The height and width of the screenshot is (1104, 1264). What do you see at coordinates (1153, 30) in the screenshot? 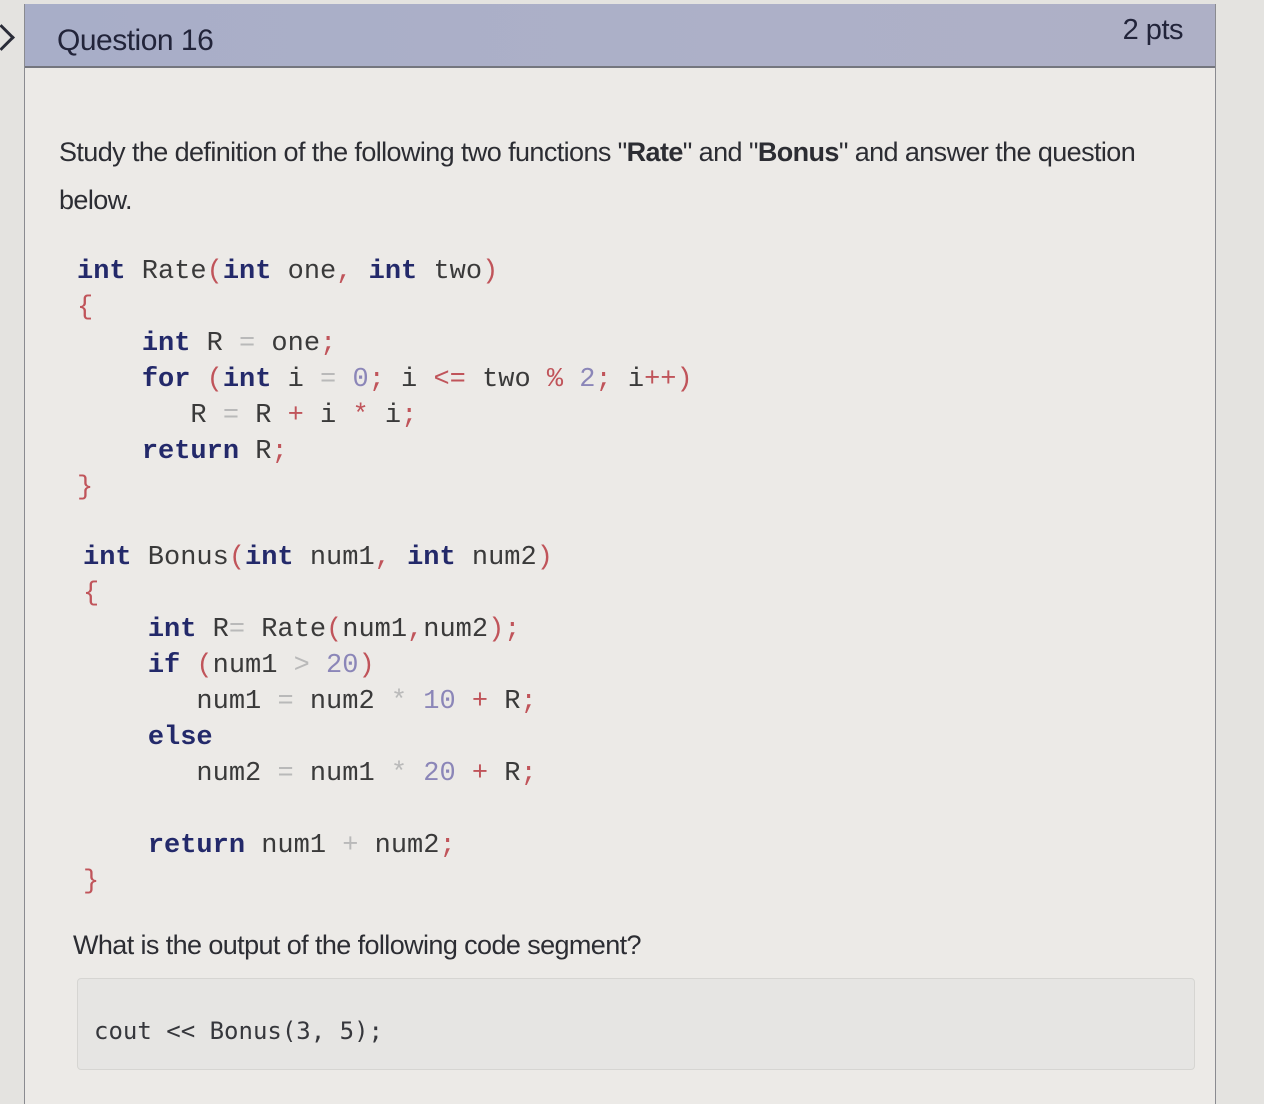
I see `question-points: 2 pts` at bounding box center [1153, 30].